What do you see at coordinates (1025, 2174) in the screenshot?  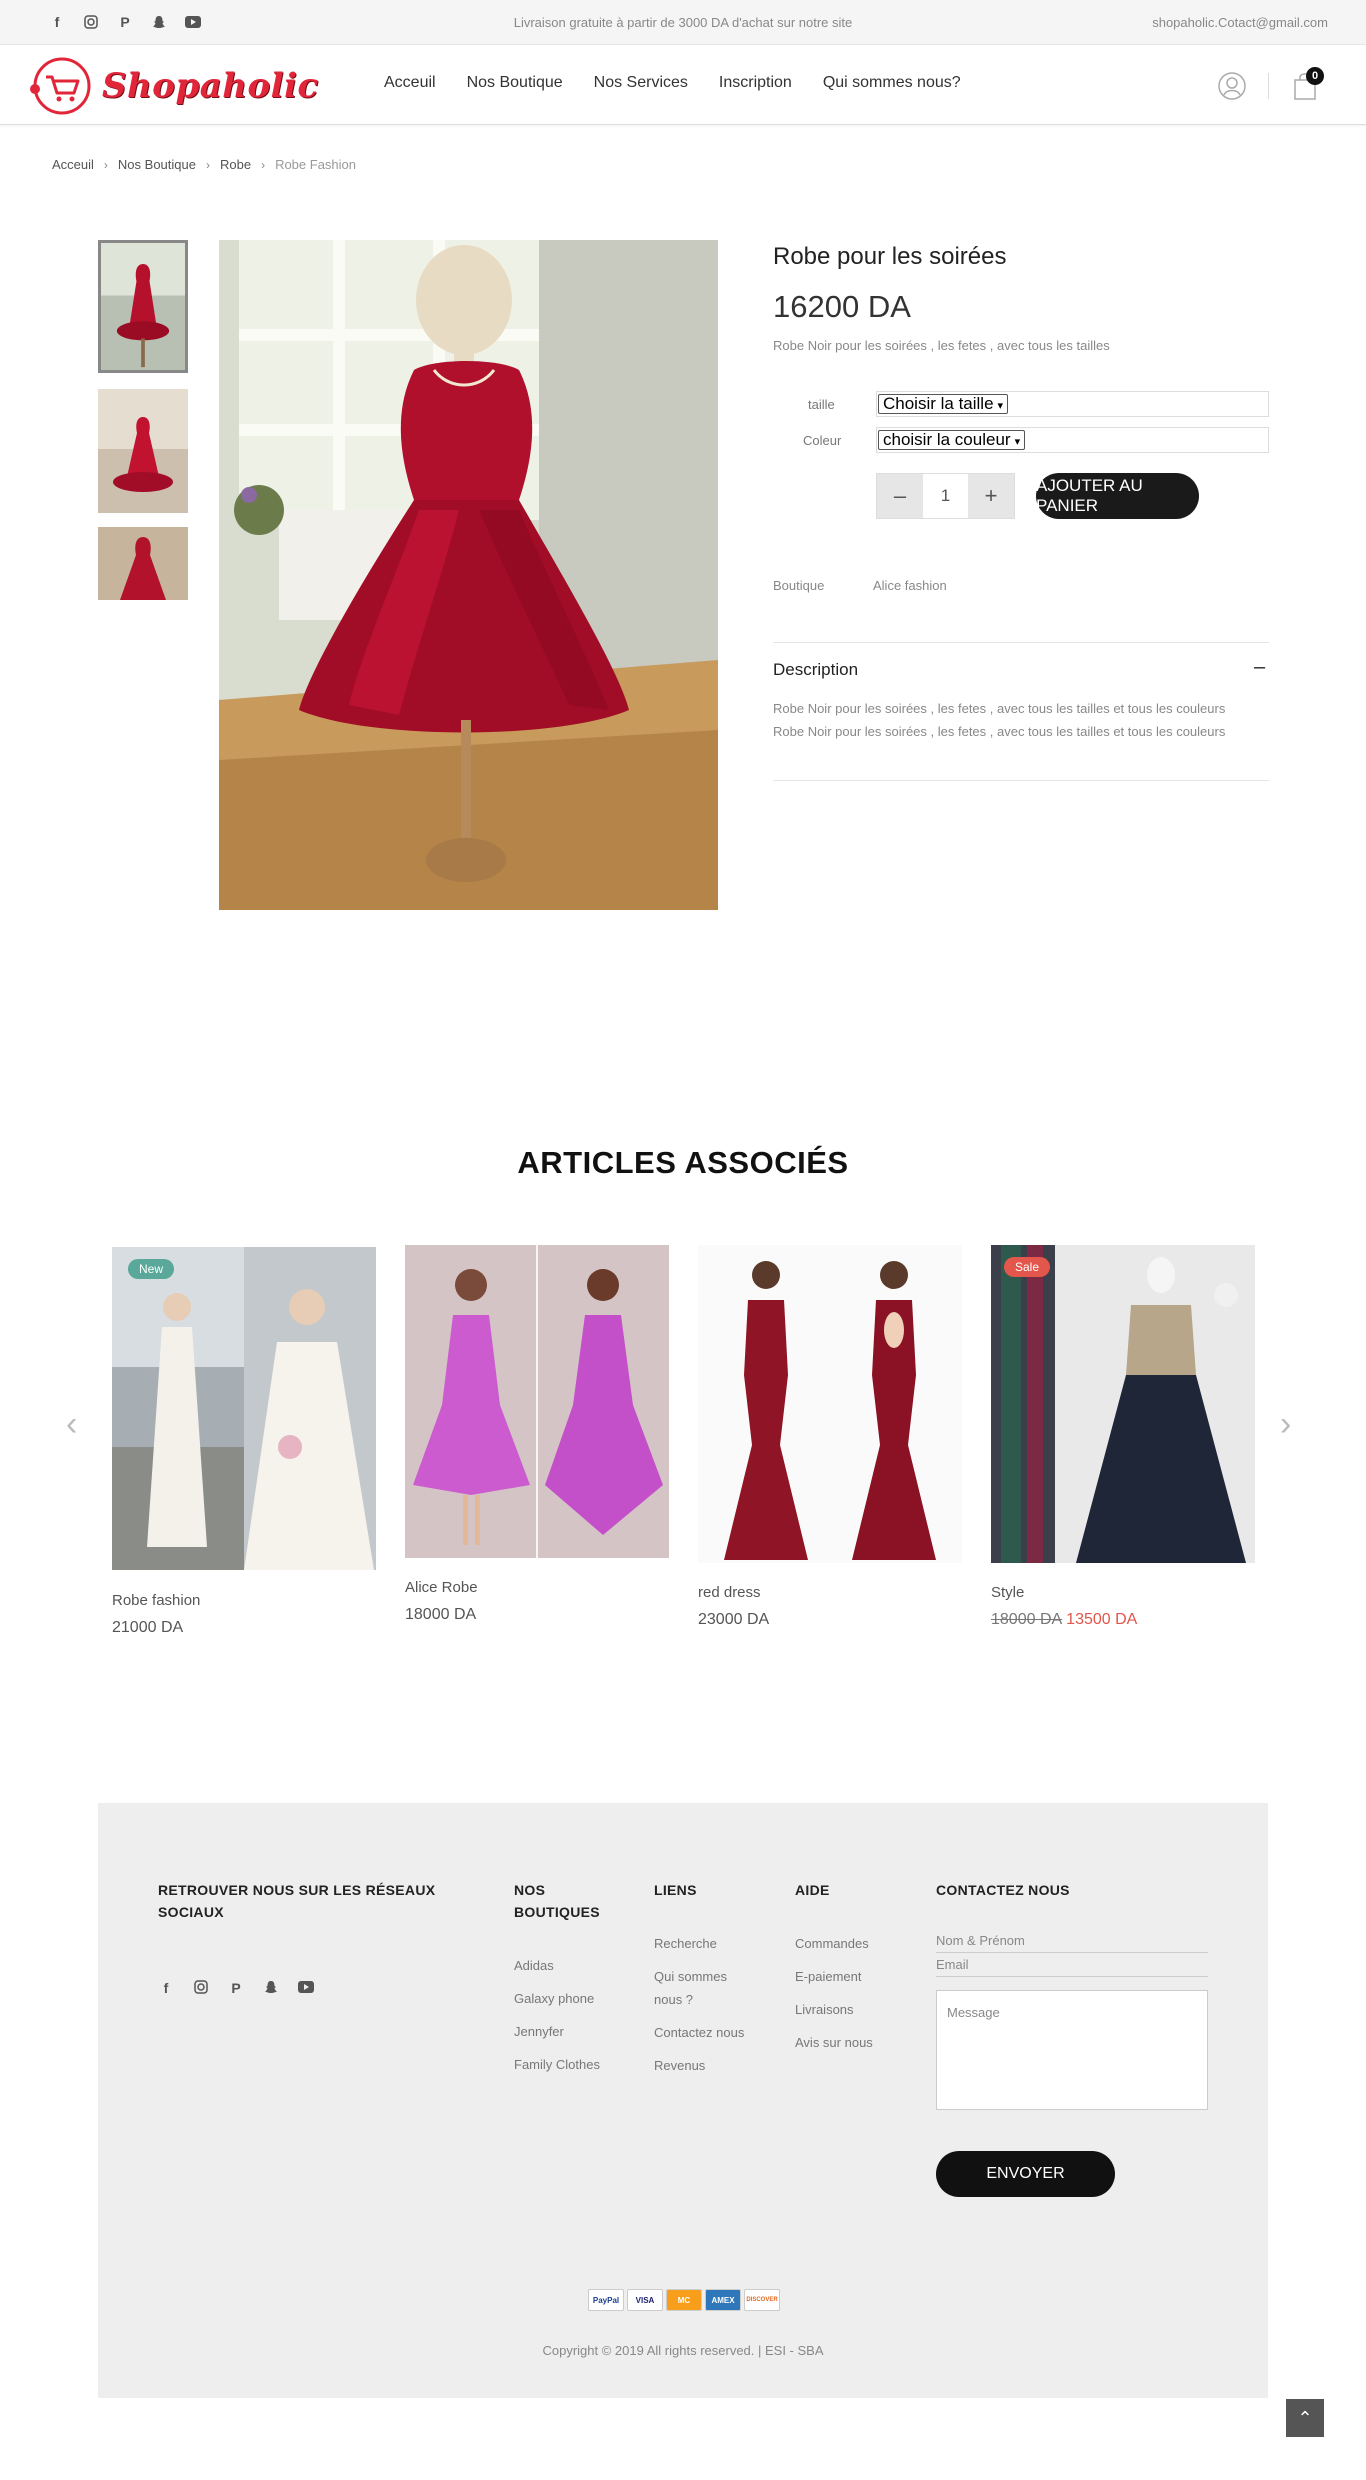 I see `send-button: ENVOYER` at bounding box center [1025, 2174].